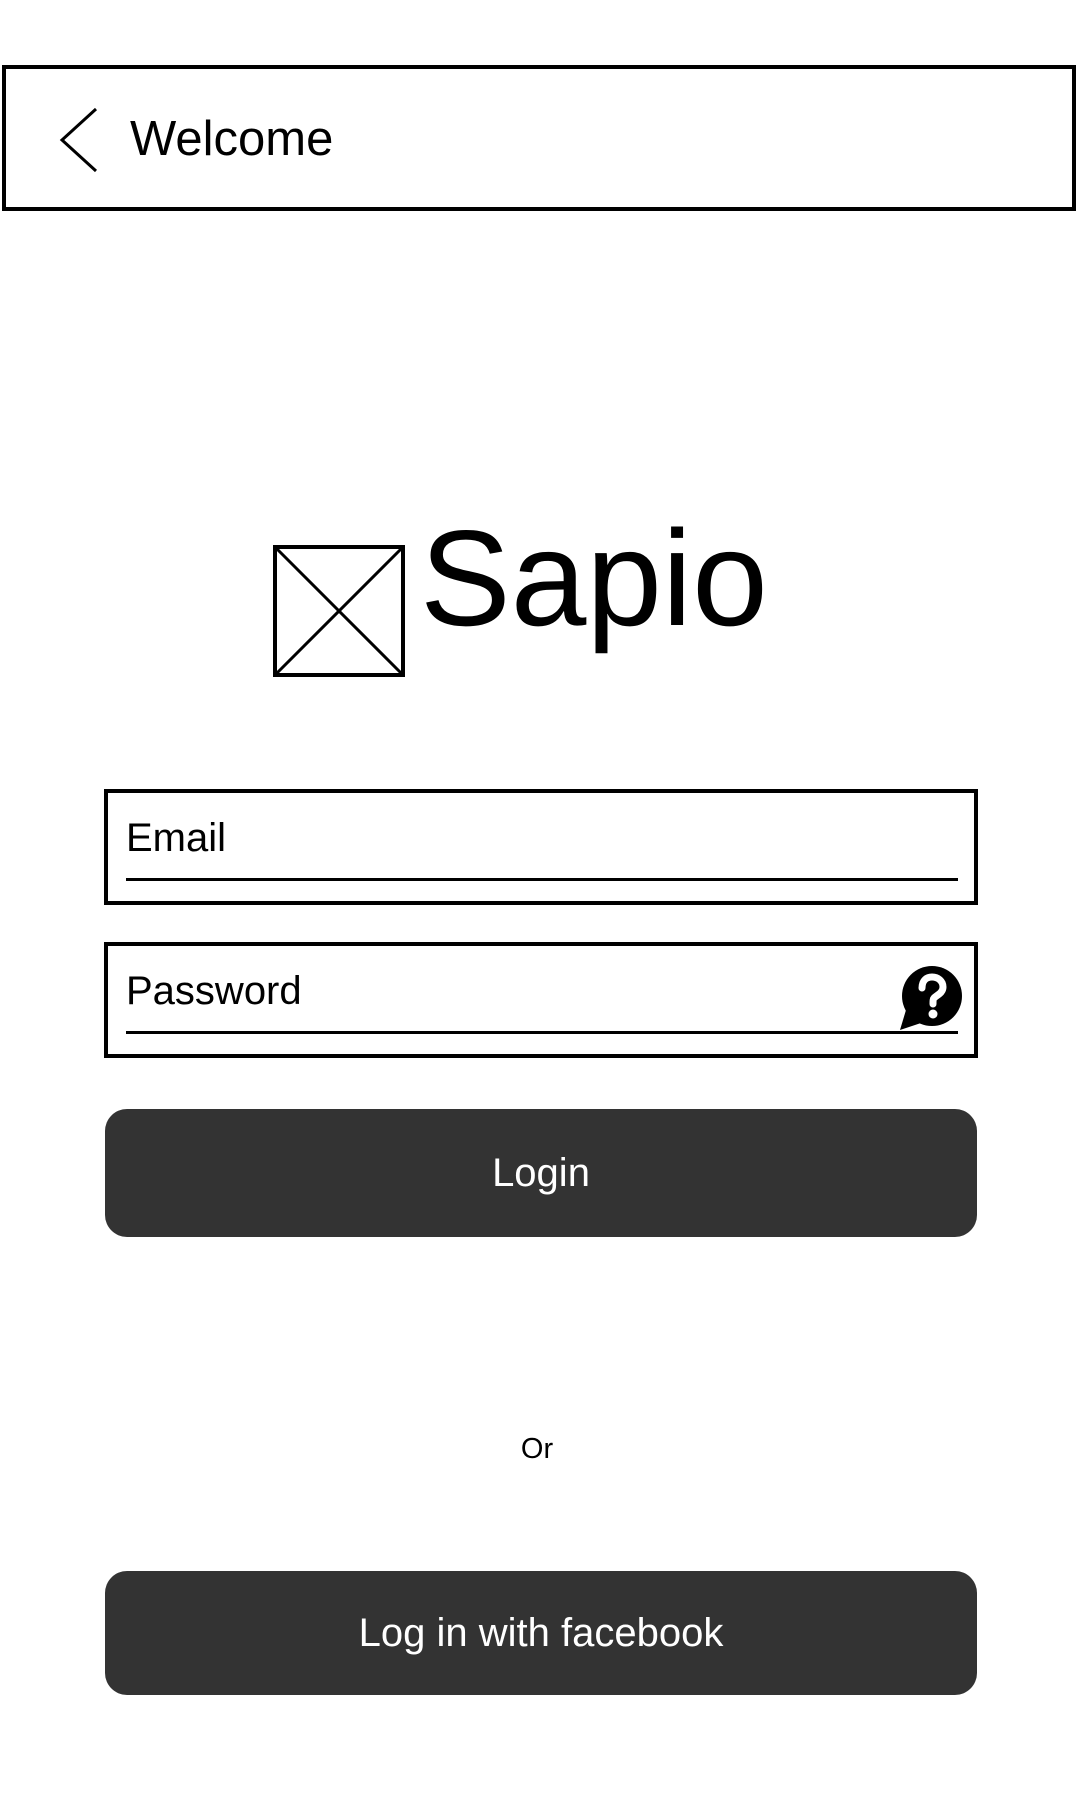 The image size is (1080, 1800). I want to click on facebook-login-button-label: Log in with facebook, so click(541, 1632).